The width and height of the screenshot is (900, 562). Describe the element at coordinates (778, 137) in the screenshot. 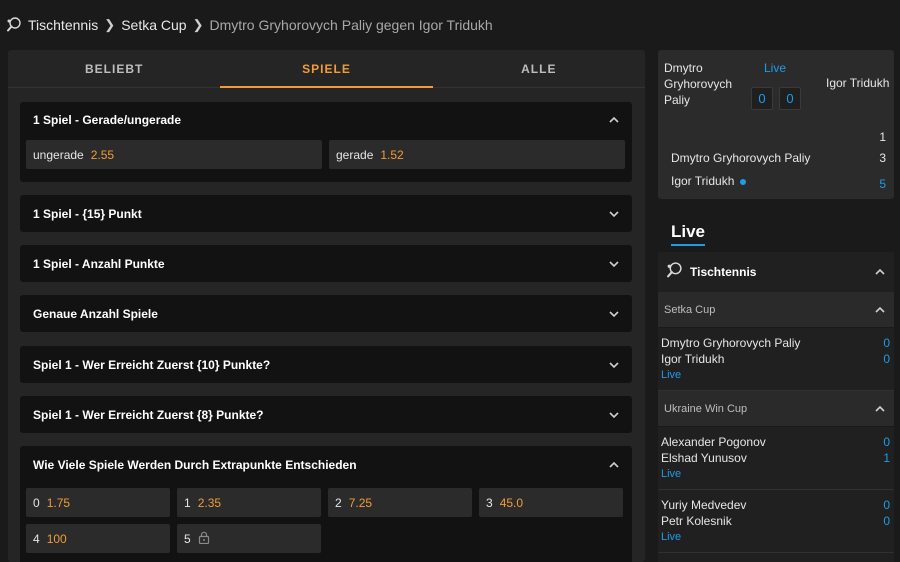

I see `scoreboard-game-header: 1` at that location.